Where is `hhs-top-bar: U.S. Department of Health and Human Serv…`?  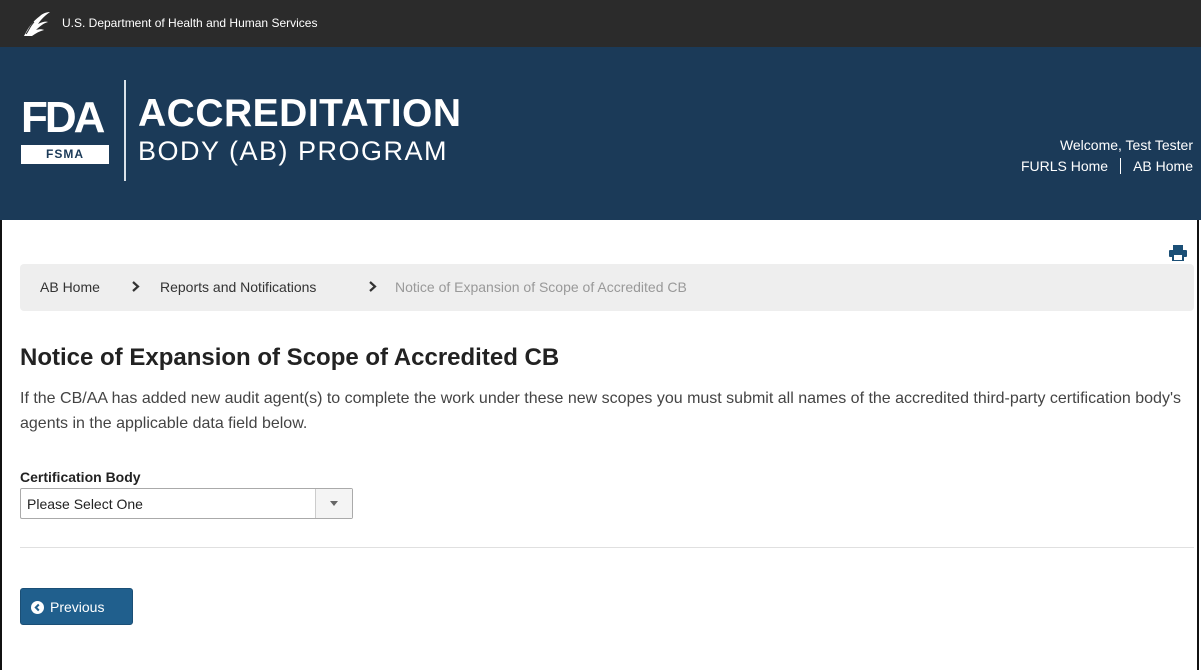 hhs-top-bar: U.S. Department of Health and Human Serv… is located at coordinates (600, 23).